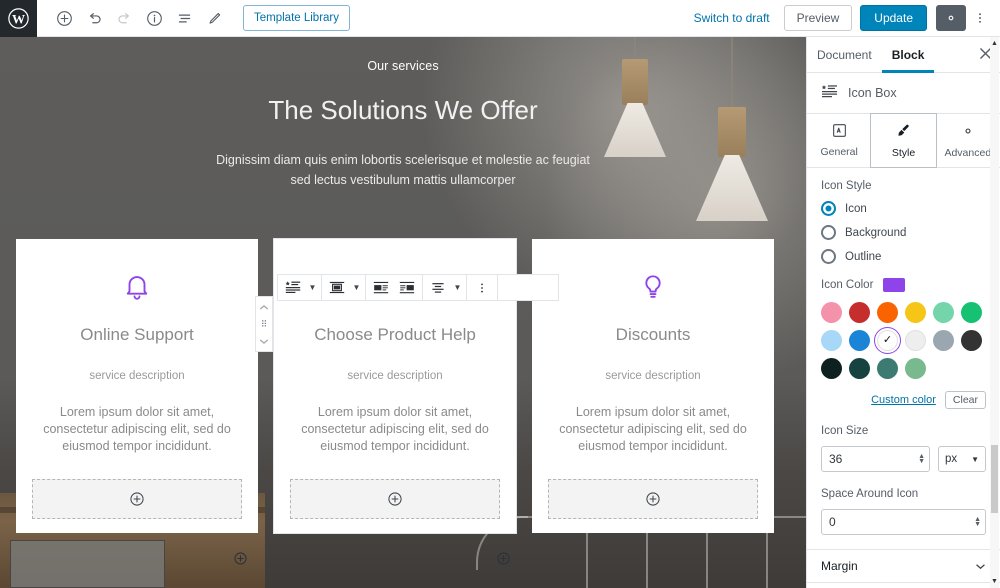 Image resolution: width=1000 pixels, height=588 pixels. What do you see at coordinates (844, 55) in the screenshot?
I see `tab-document: Document` at bounding box center [844, 55].